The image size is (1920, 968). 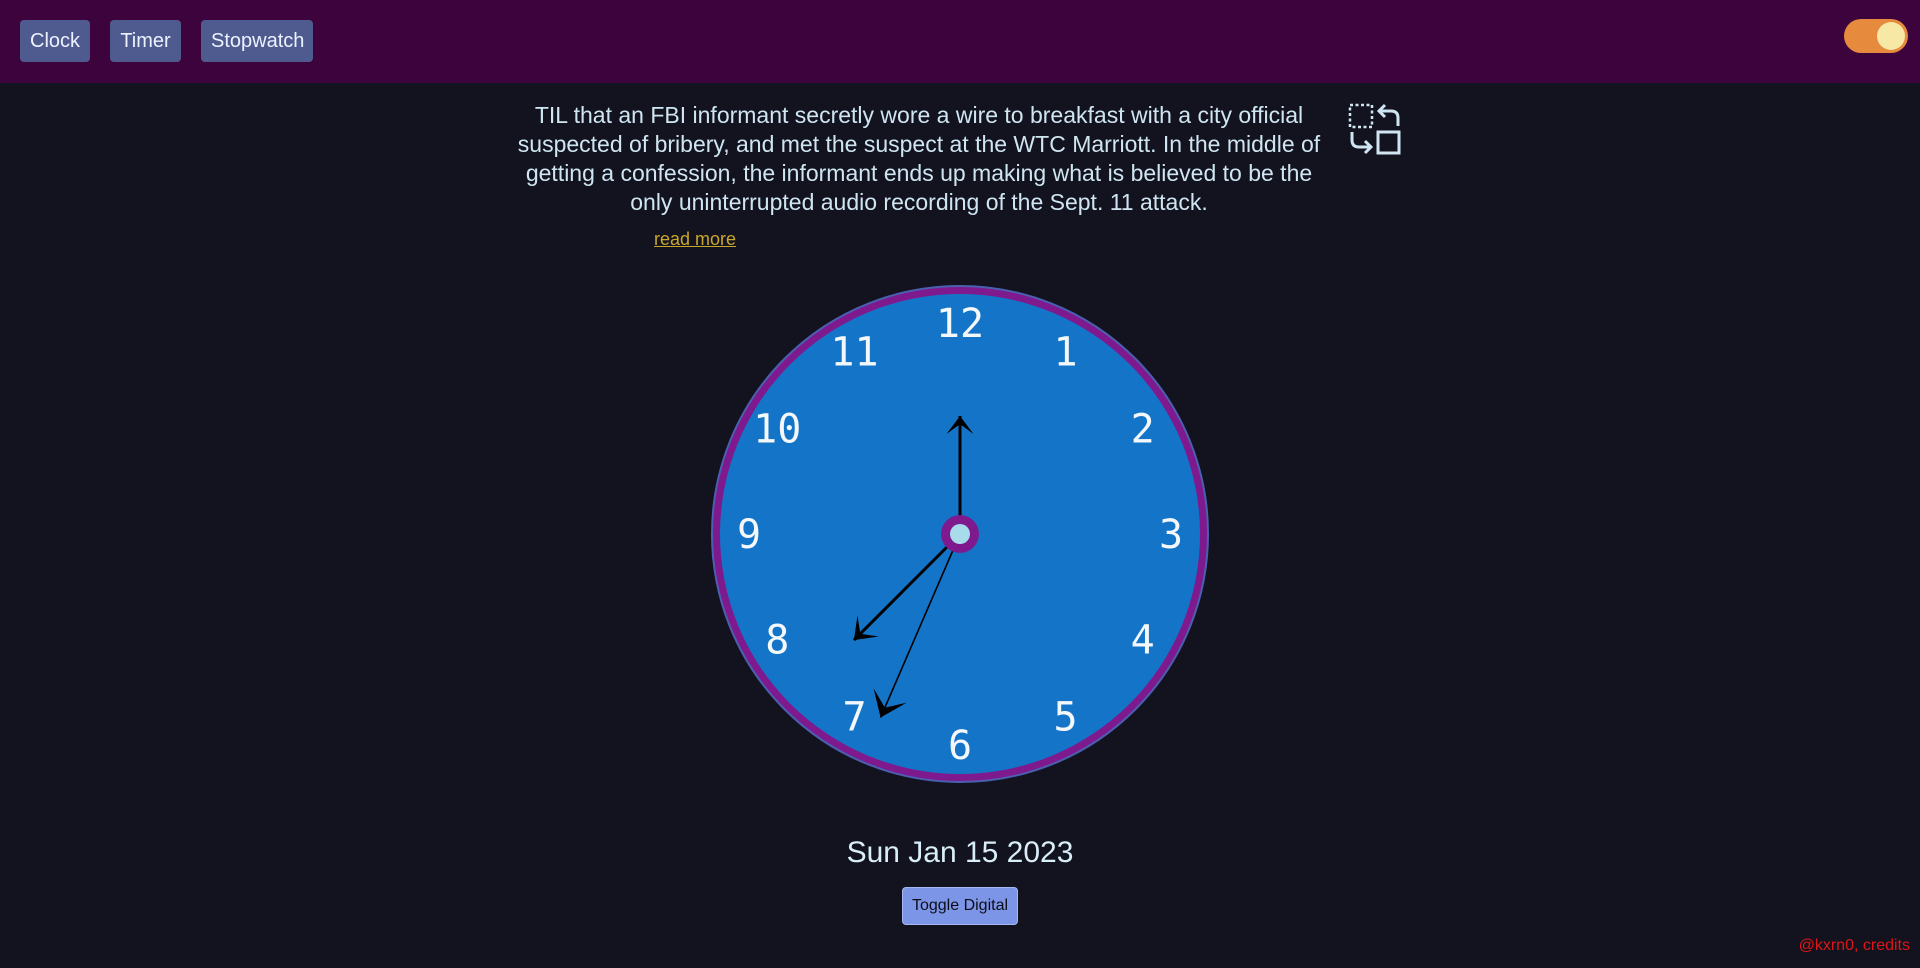 I want to click on clock-numeral-1: 1, so click(x=1065, y=352).